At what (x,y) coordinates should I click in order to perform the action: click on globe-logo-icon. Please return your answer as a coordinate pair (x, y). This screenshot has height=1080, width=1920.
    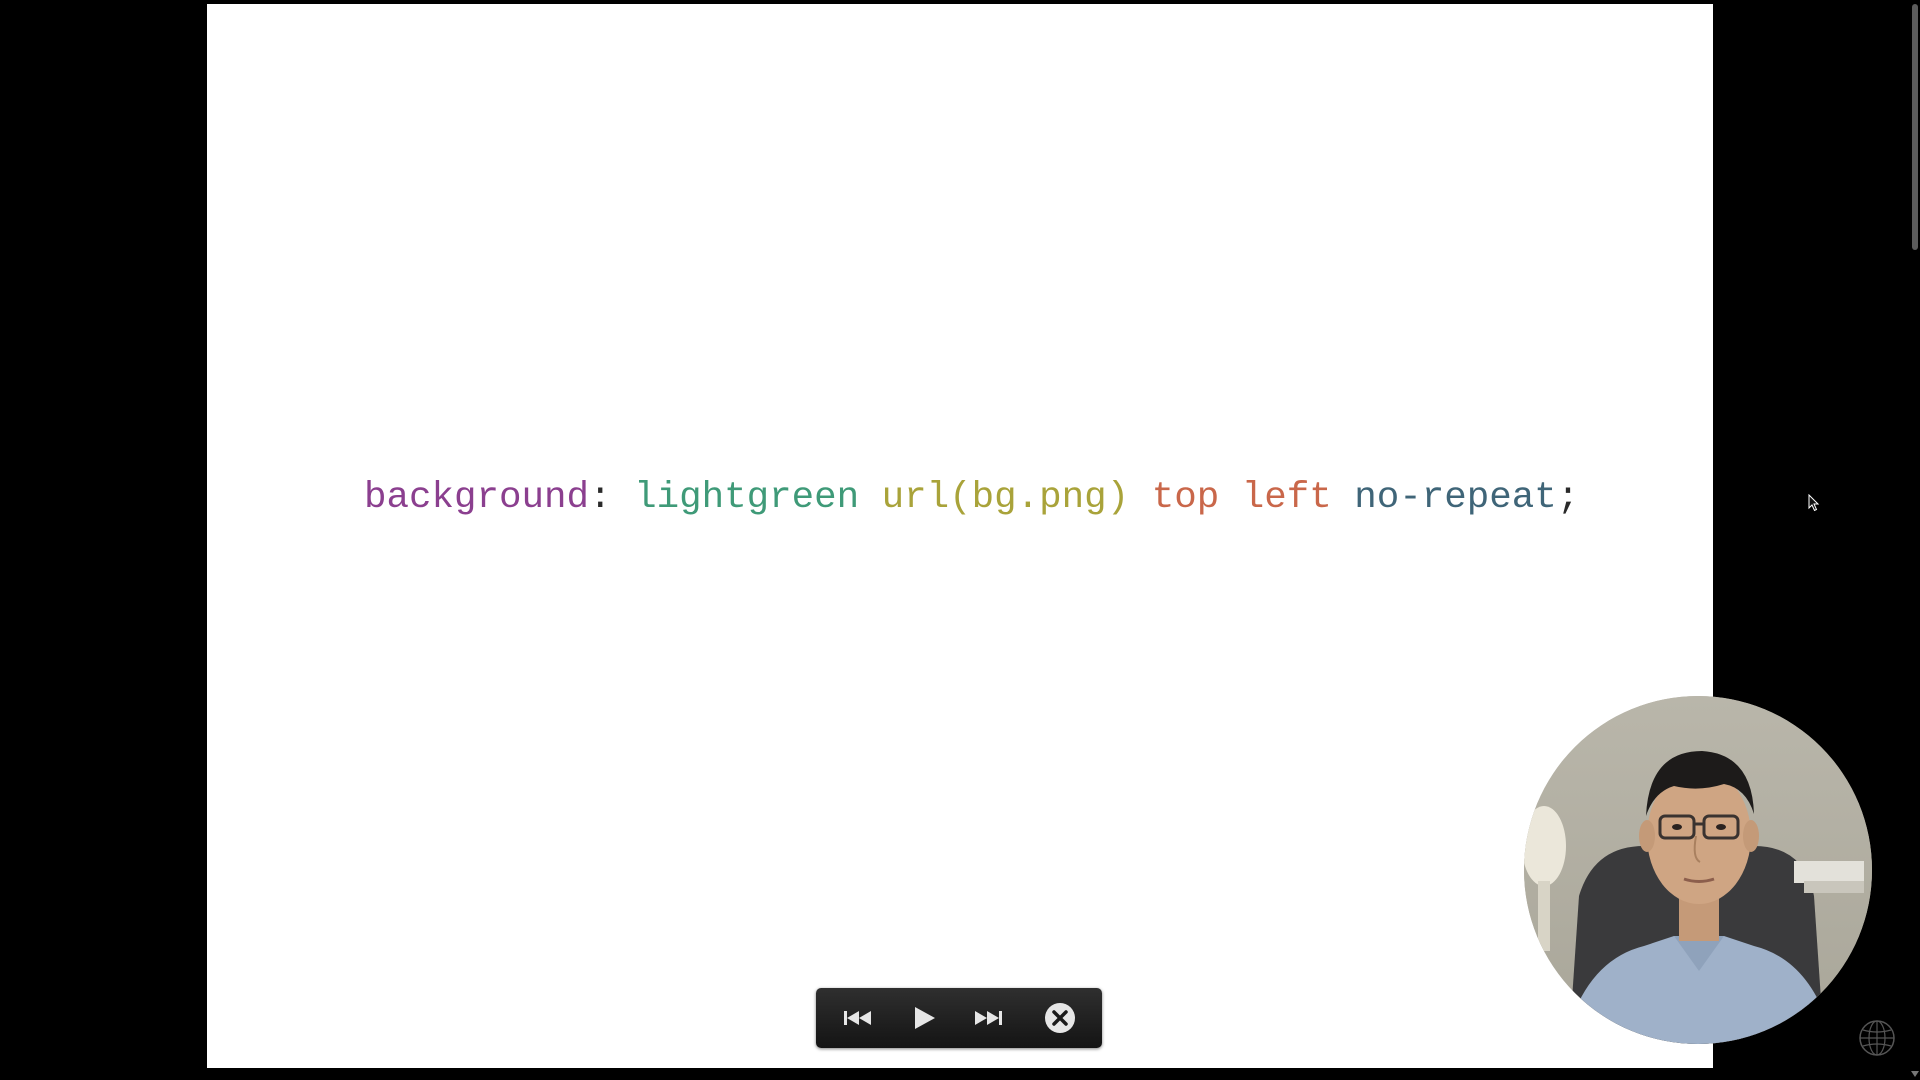
    Looking at the image, I should click on (1877, 1038).